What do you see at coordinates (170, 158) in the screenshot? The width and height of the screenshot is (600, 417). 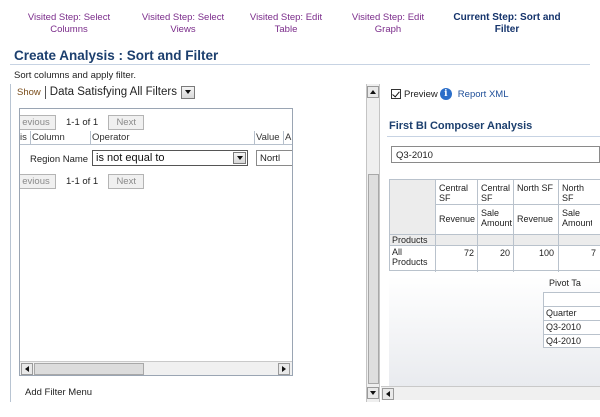 I see `operator-select: is not equal to` at bounding box center [170, 158].